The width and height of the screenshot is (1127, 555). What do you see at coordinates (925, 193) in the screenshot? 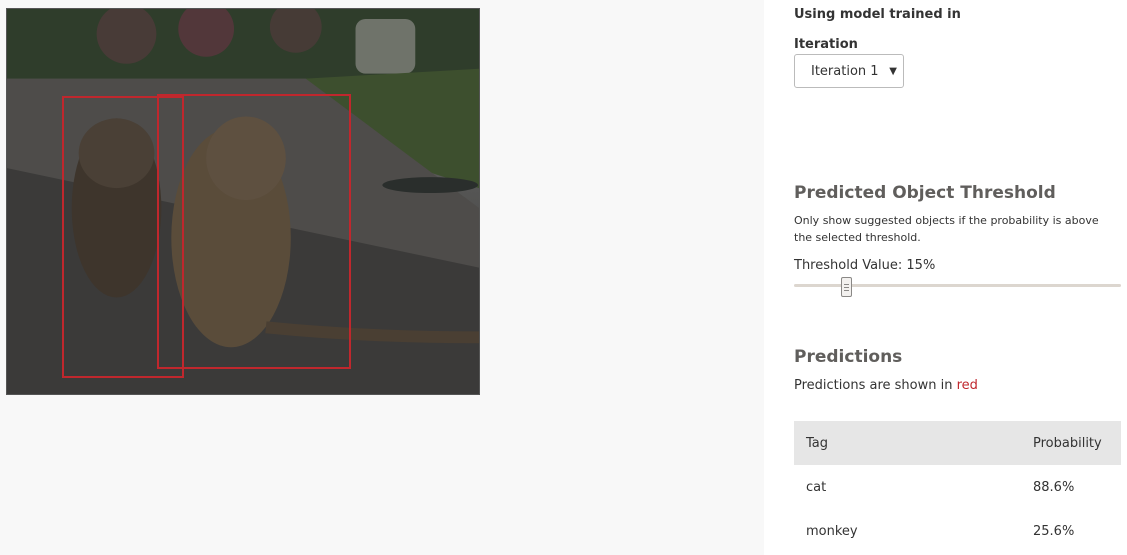
I see `threshold-title: Predicted Object Threshold` at bounding box center [925, 193].